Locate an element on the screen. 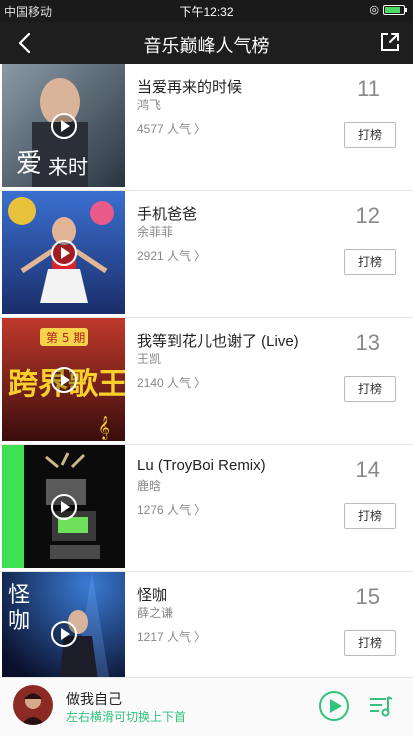  playlist-icon is located at coordinates (381, 706).